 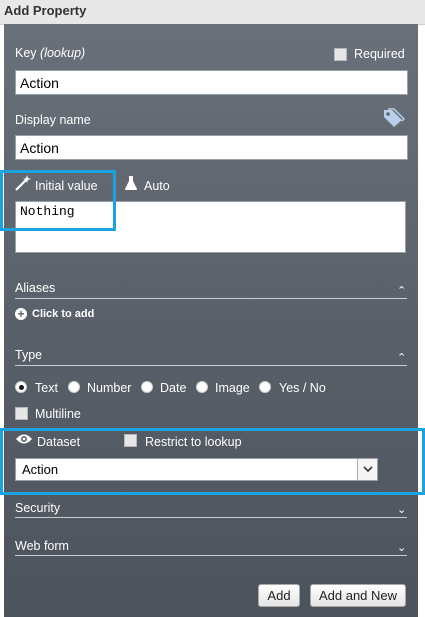 What do you see at coordinates (58, 414) in the screenshot?
I see `multiline-label: Multiline` at bounding box center [58, 414].